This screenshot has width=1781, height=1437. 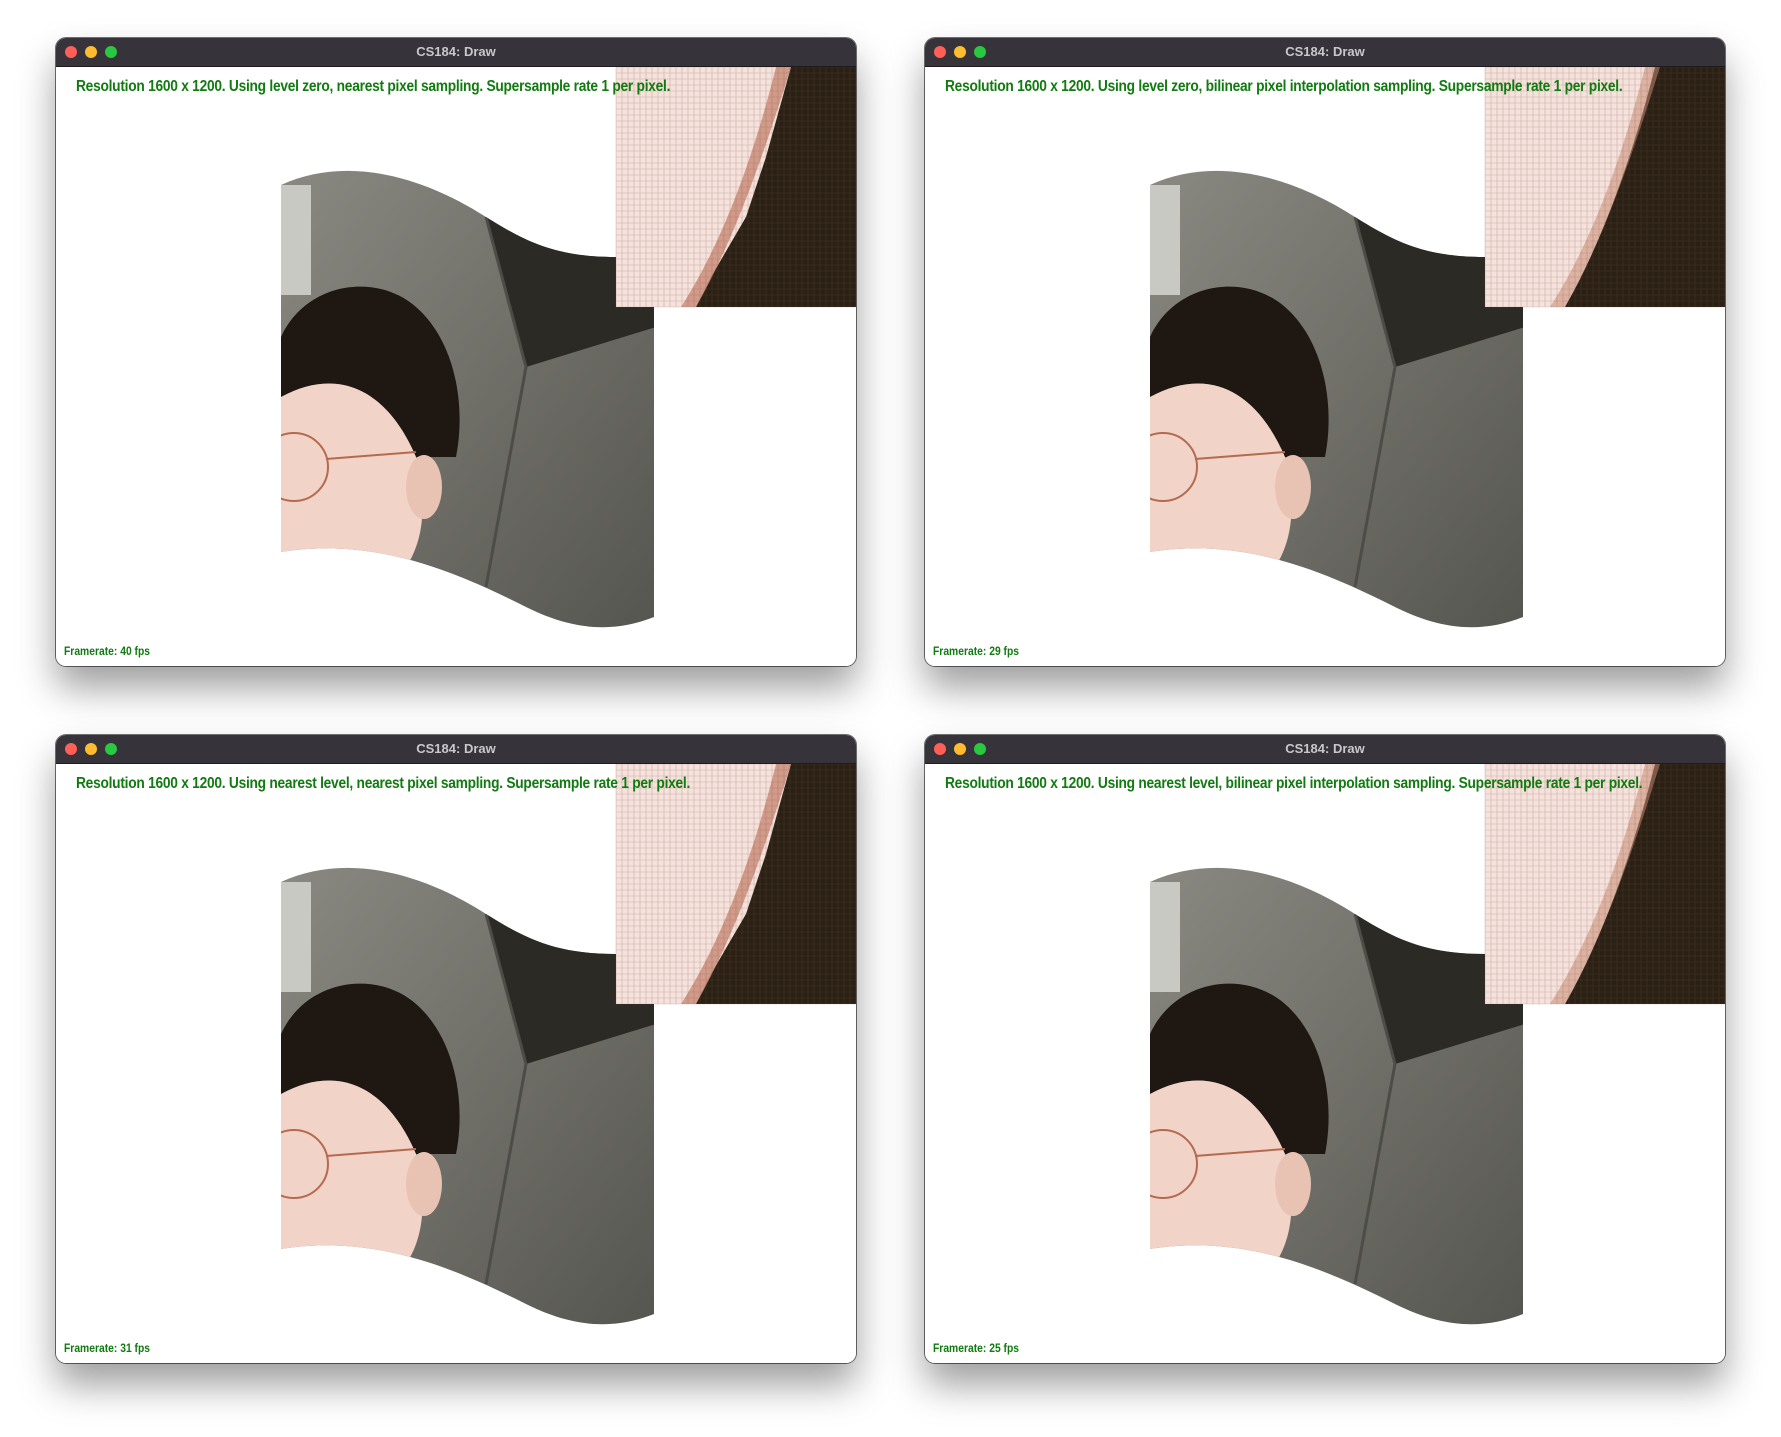 What do you see at coordinates (976, 1348) in the screenshot?
I see `framerate-readout: Framerate: 25 fps` at bounding box center [976, 1348].